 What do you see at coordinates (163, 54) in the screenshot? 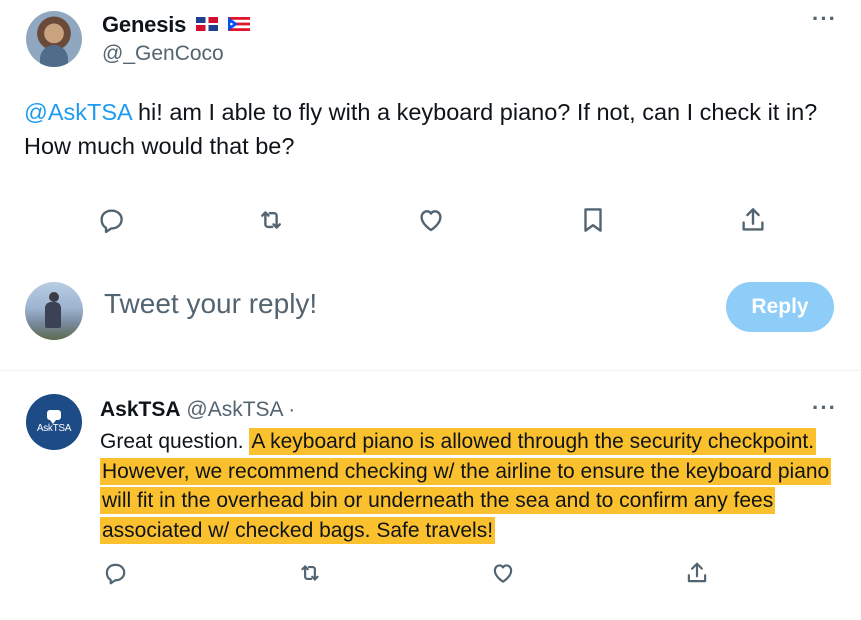
I see `author-handle: @_GenCoco` at bounding box center [163, 54].